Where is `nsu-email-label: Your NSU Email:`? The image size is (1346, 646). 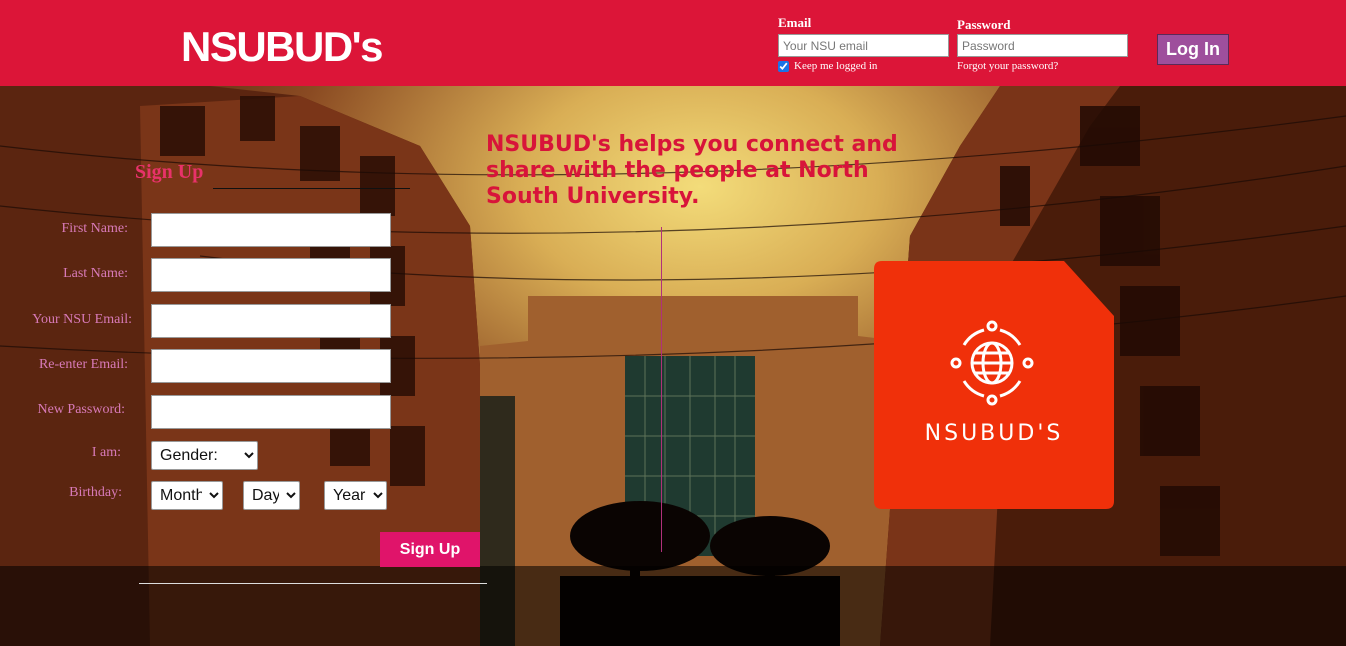
nsu-email-label: Your NSU Email: is located at coordinates (82, 319).